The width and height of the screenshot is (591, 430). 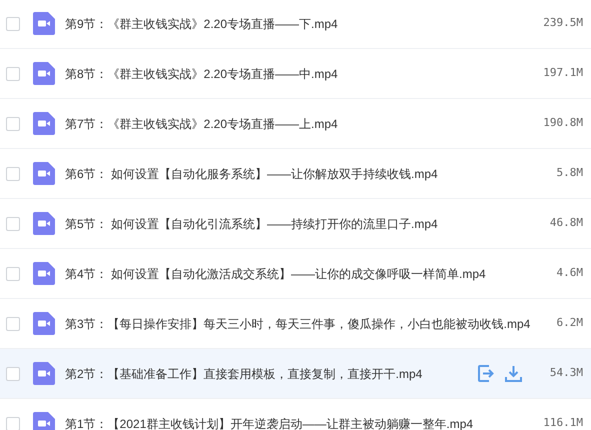 I want to click on file-name: 第1节：【2021群主收钱计划】开年逆袭启动——让群主被动躺赚一整年.mp4, so click(x=269, y=422).